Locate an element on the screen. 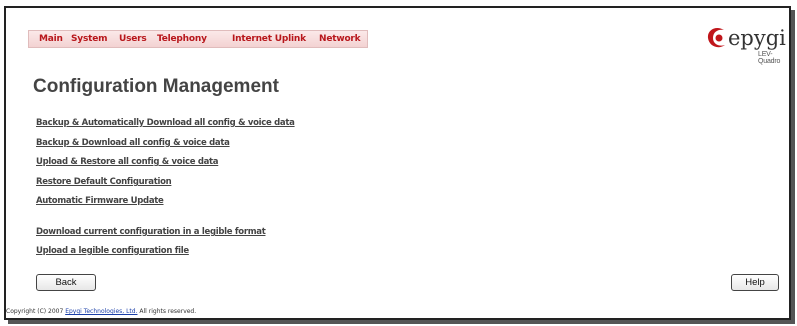 The image size is (797, 326). menu-item-users: Users is located at coordinates (133, 39).